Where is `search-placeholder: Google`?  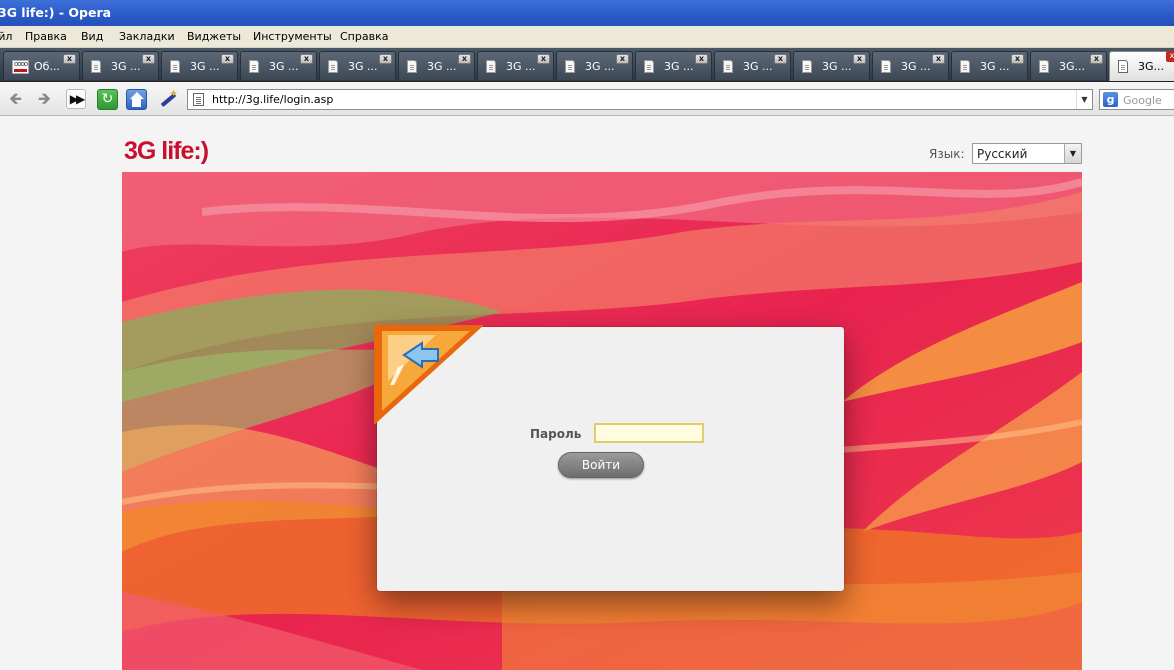
search-placeholder: Google is located at coordinates (1142, 100).